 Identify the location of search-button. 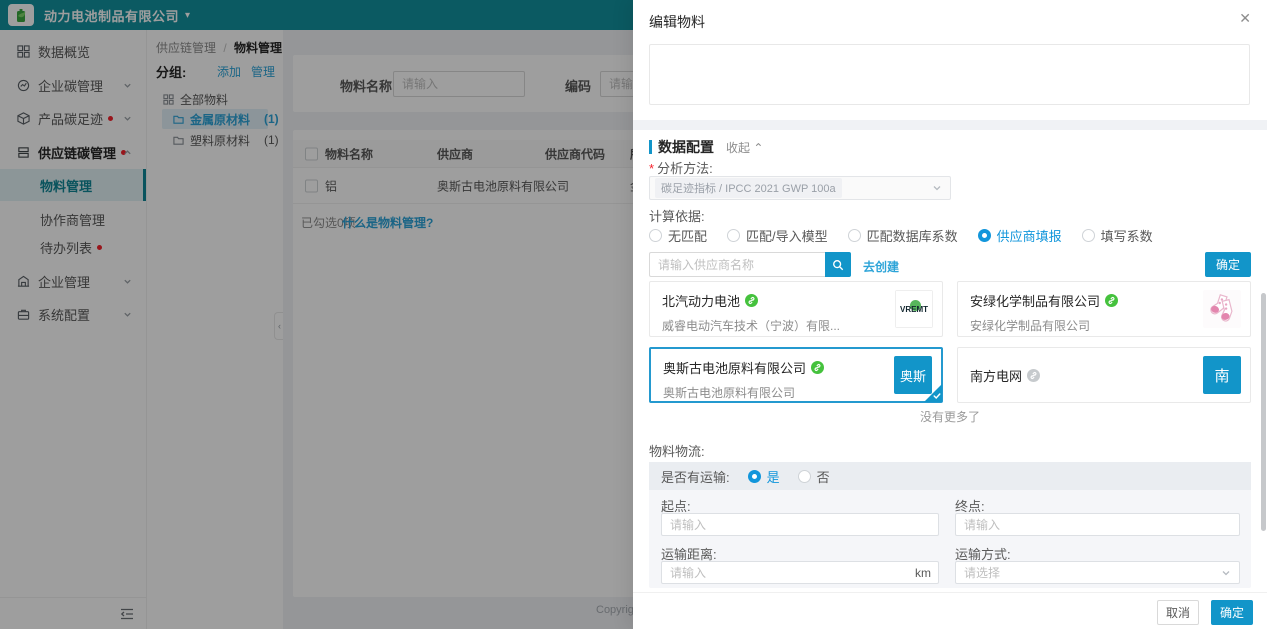
(838, 264).